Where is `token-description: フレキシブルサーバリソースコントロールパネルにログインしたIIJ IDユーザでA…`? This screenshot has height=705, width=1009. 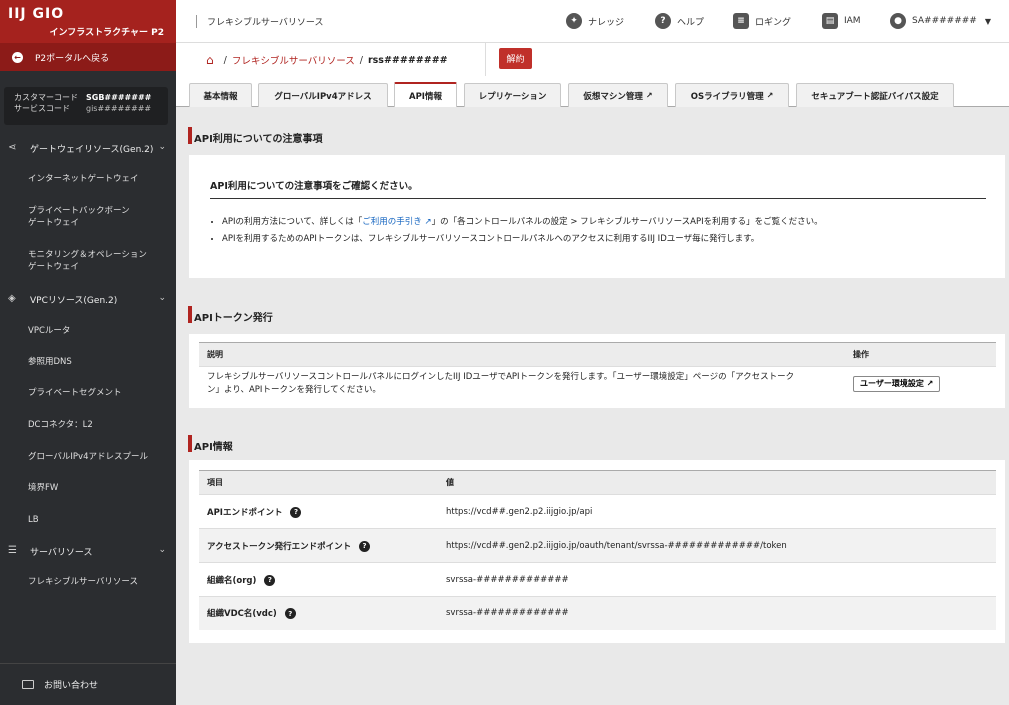
token-description: フレキシブルサーバリソースコントロールパネルにログインしたIIJ IDユーザでA… is located at coordinates (522, 383).